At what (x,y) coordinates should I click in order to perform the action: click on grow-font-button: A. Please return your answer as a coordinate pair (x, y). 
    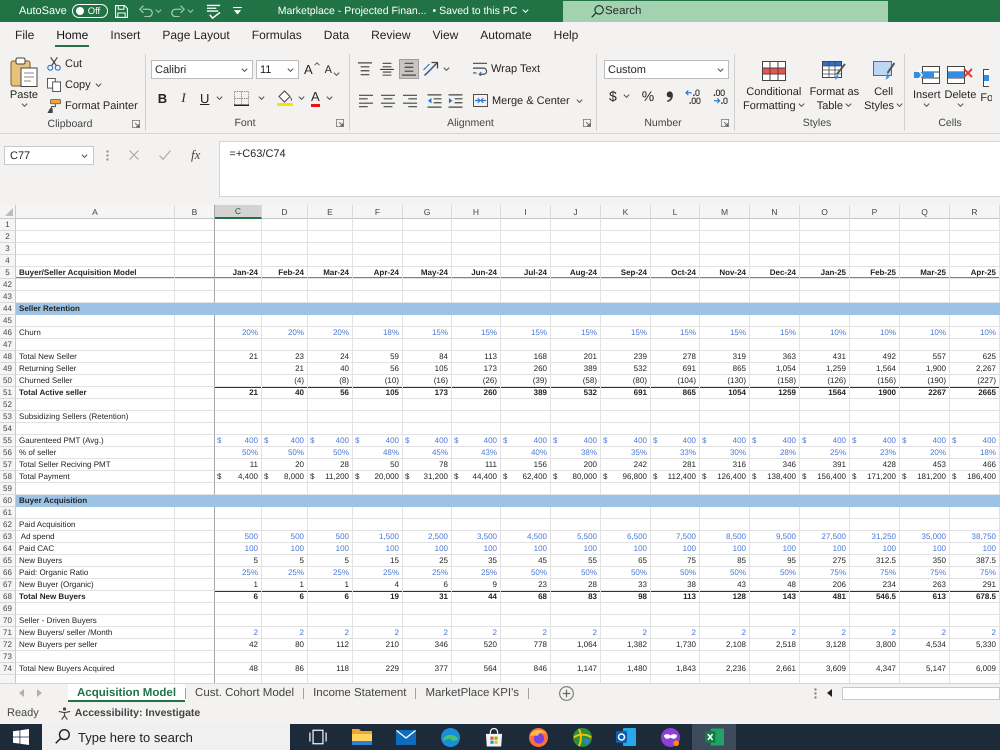
    Looking at the image, I should click on (312, 69).